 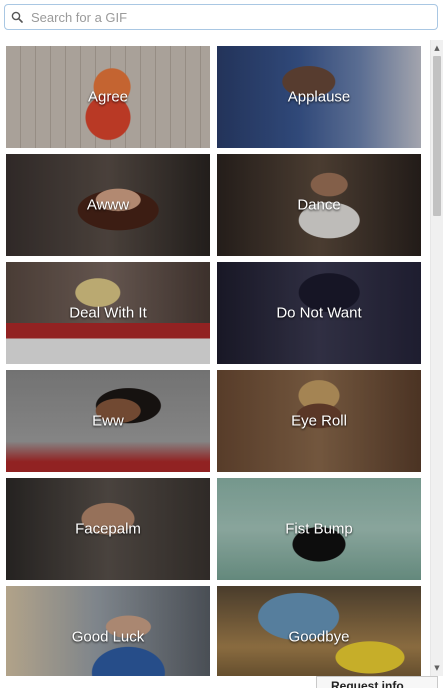 What do you see at coordinates (319, 637) in the screenshot?
I see `gif-label: Goodbye` at bounding box center [319, 637].